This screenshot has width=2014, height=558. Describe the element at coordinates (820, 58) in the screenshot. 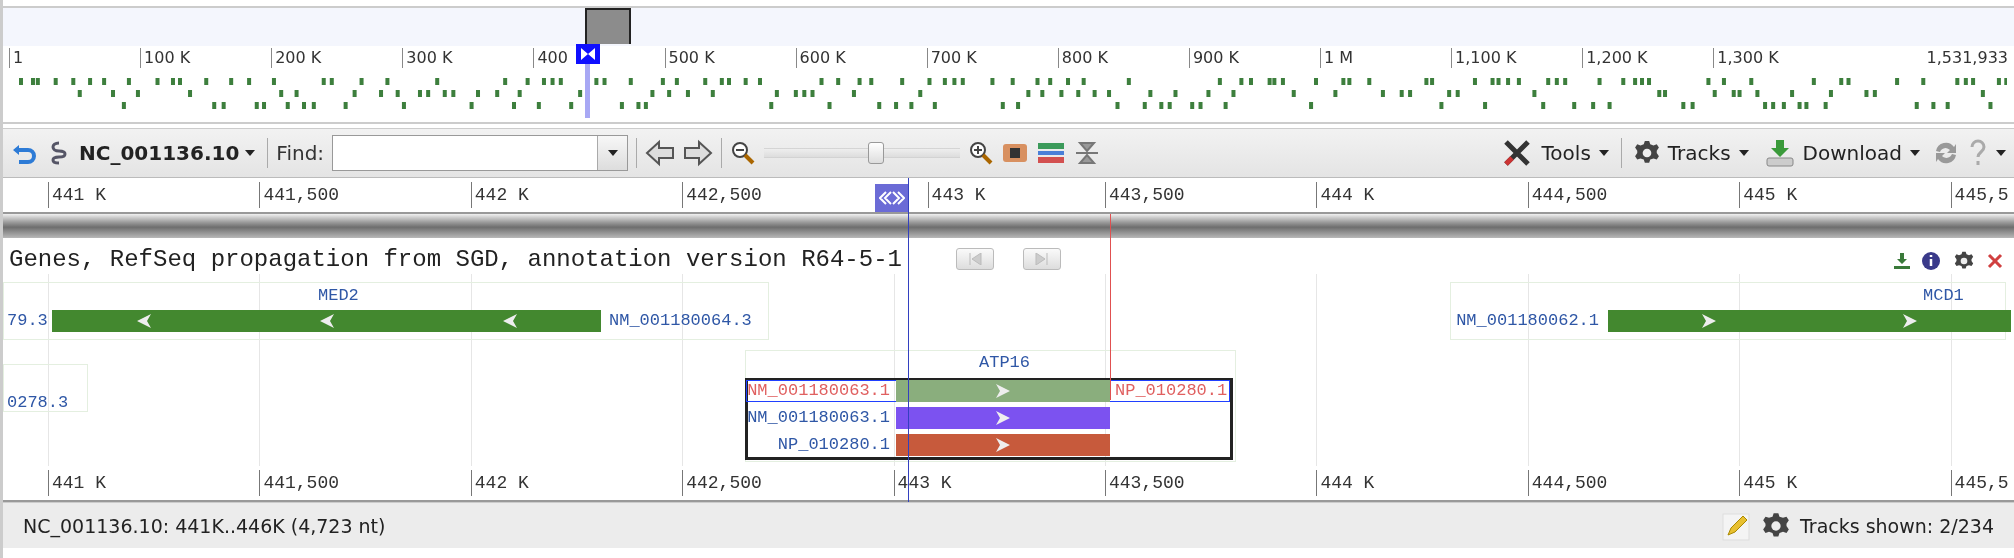

I see `ruler-label: 600 K` at that location.